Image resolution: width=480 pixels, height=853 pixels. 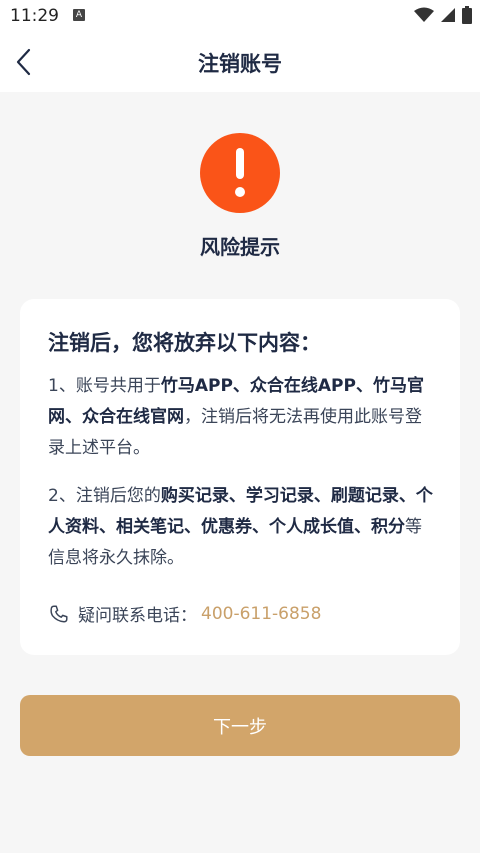 What do you see at coordinates (59, 613) in the screenshot?
I see `phone-icon` at bounding box center [59, 613].